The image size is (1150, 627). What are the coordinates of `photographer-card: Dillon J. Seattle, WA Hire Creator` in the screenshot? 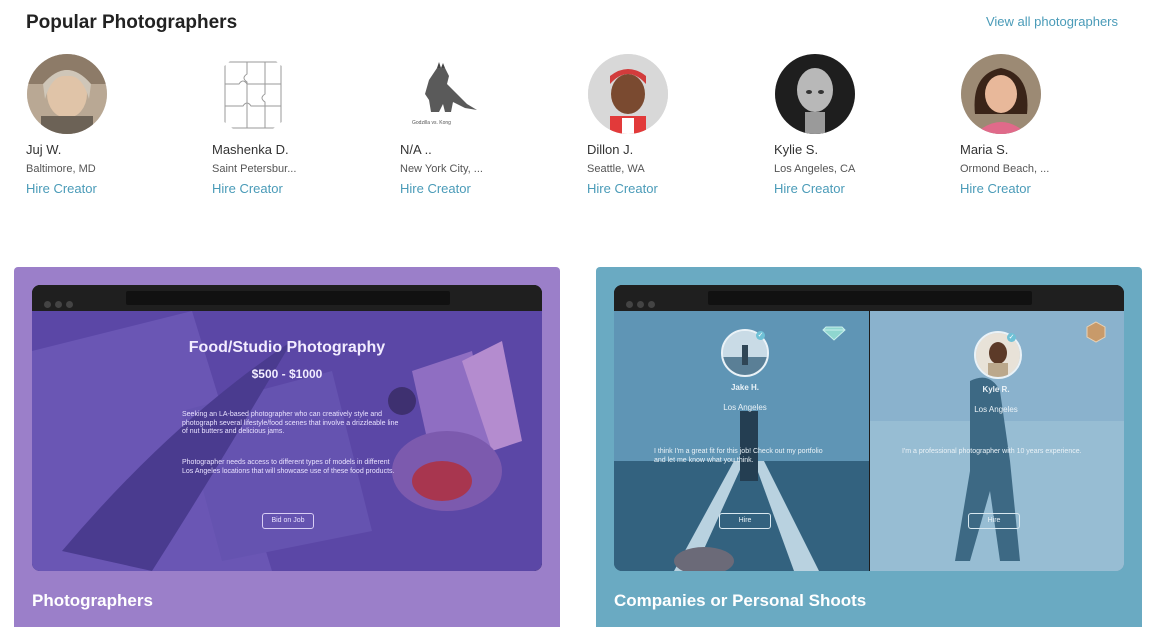 It's located at (672, 126).